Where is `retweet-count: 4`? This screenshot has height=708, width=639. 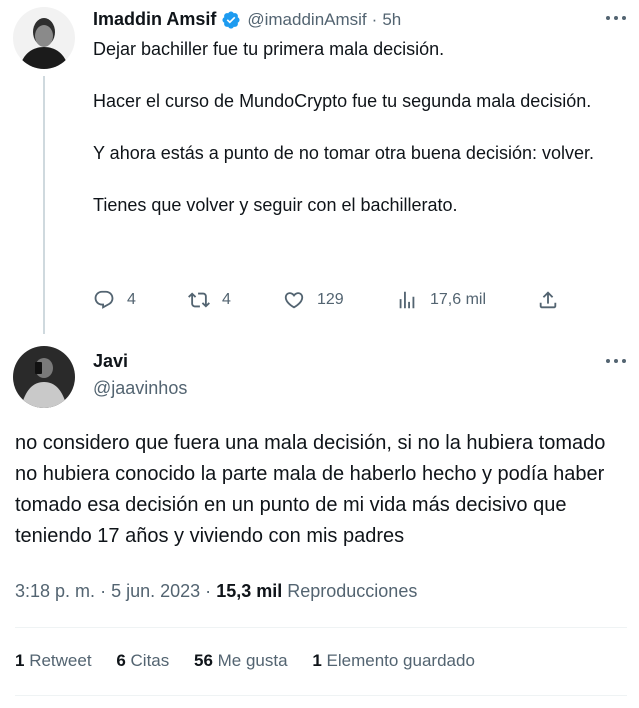 retweet-count: 4 is located at coordinates (226, 299).